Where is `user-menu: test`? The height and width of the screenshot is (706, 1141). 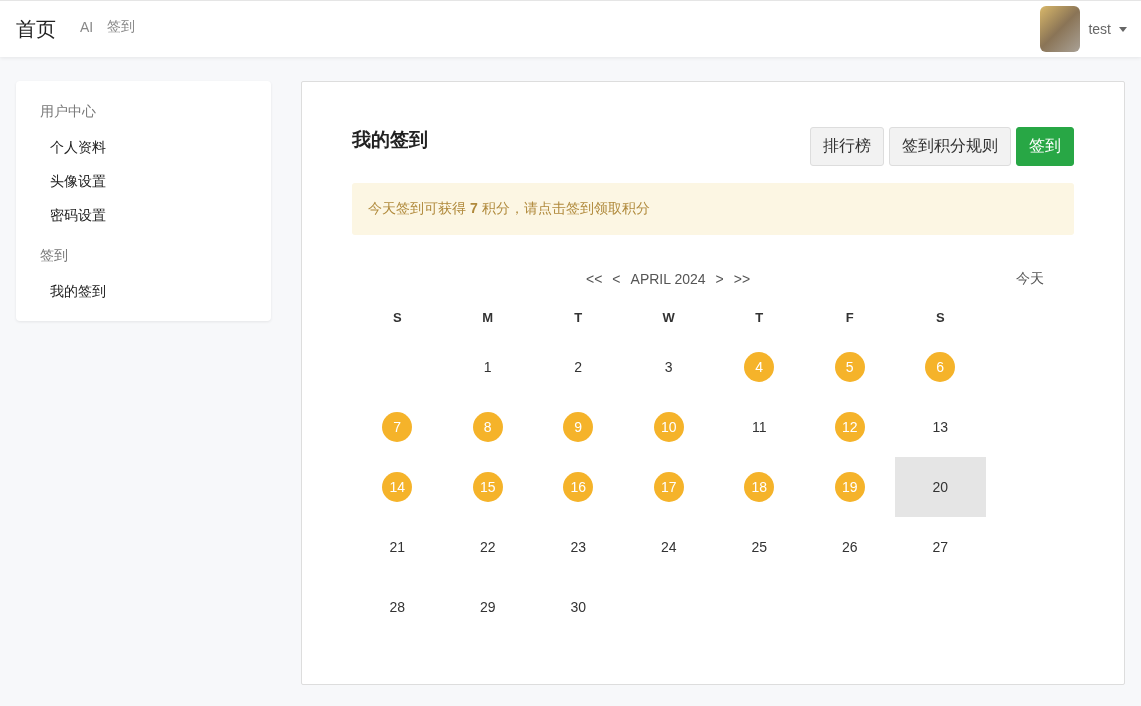
user-menu: test is located at coordinates (1083, 29).